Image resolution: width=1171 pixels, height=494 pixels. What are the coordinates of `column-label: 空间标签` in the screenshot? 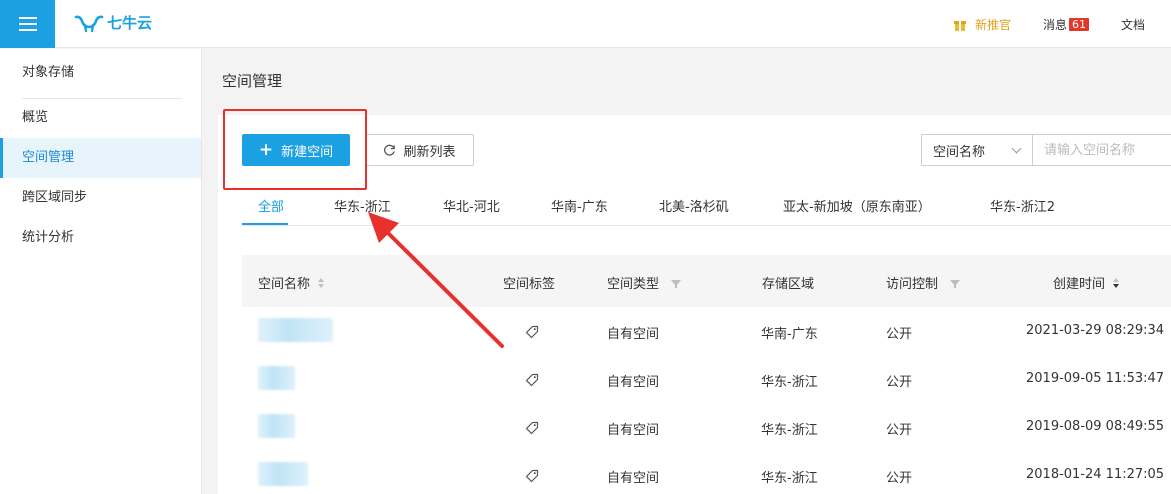 It's located at (529, 284).